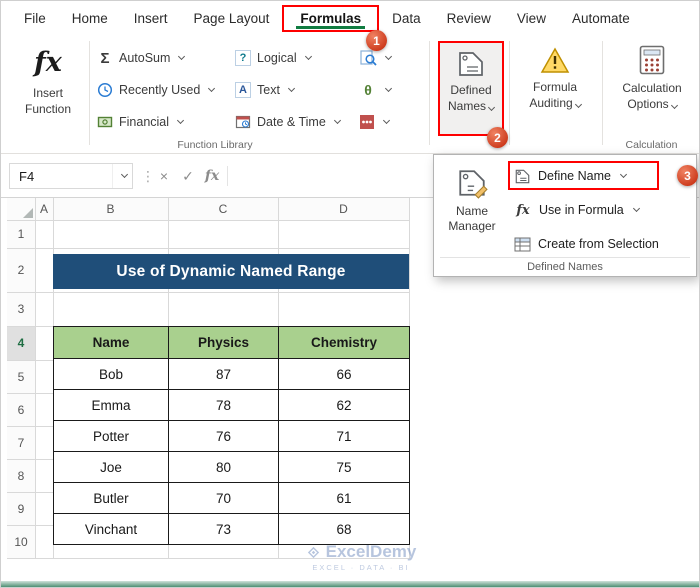 The image size is (700, 588). I want to click on cell-chemistry: 68, so click(344, 529).